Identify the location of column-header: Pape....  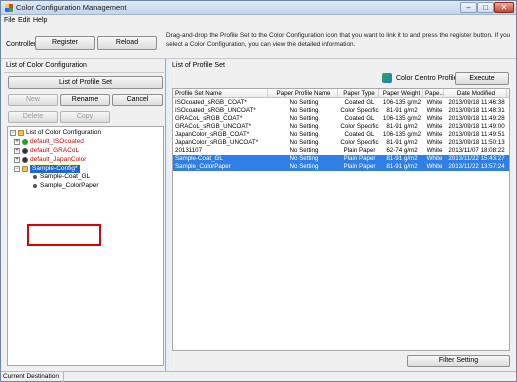
(434, 93).